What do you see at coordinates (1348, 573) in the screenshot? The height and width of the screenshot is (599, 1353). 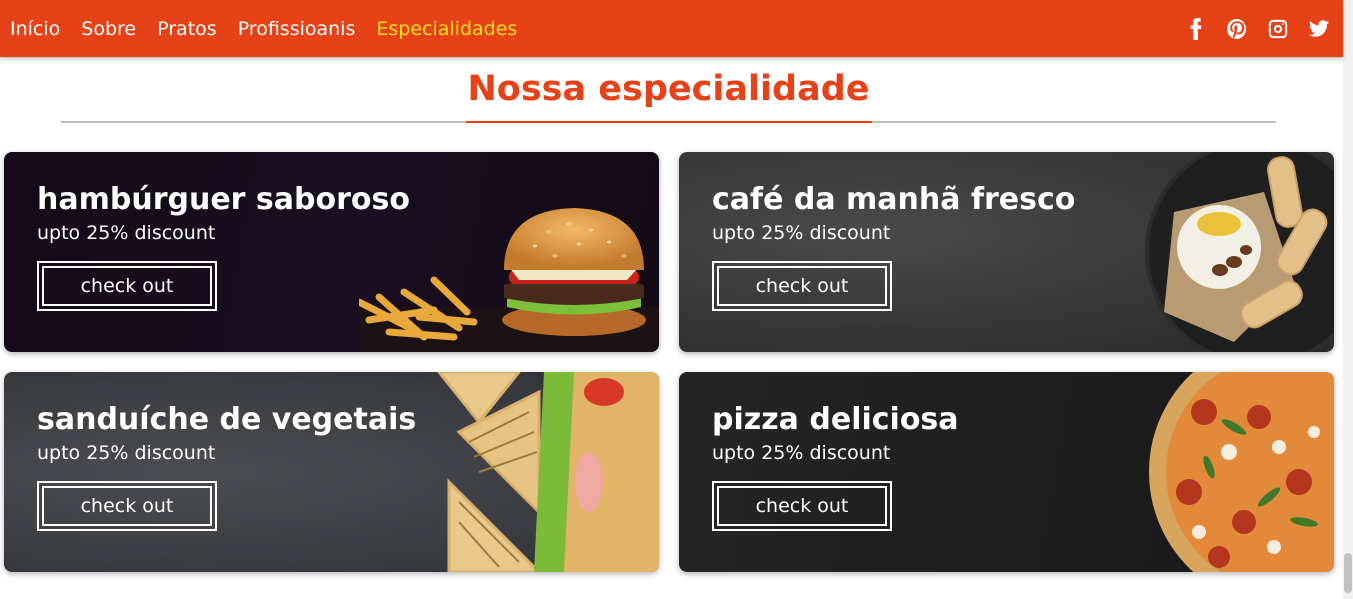 I see `scrollbar-thumb` at bounding box center [1348, 573].